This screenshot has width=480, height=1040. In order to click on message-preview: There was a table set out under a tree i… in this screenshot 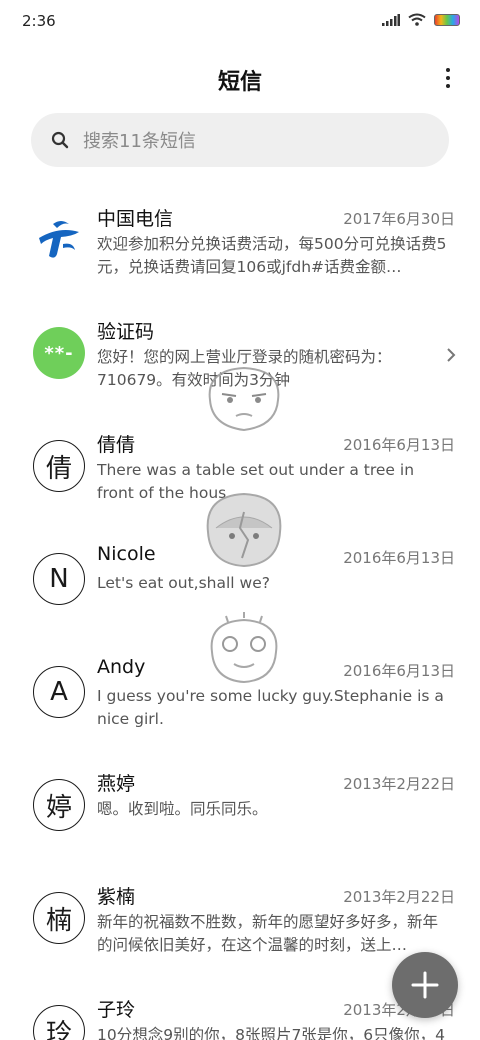, I will do `click(256, 481)`.